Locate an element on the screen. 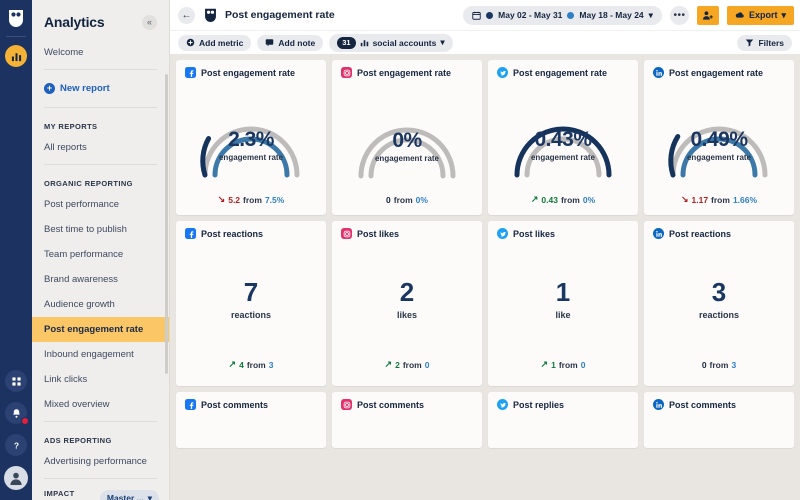 The image size is (800, 500). sidebar-item-best-time-to-publish: Best time to publish is located at coordinates (100, 229).